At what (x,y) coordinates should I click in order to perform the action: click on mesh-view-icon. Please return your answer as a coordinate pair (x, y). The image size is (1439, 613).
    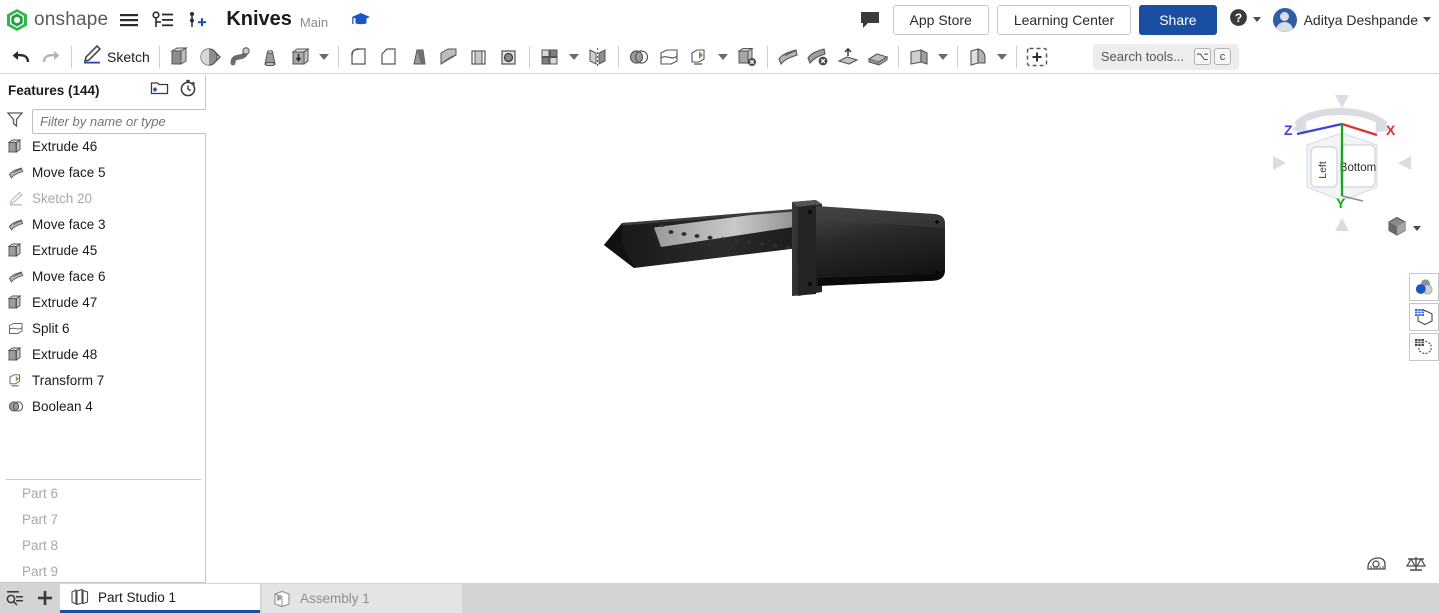
    Looking at the image, I should click on (1424, 347).